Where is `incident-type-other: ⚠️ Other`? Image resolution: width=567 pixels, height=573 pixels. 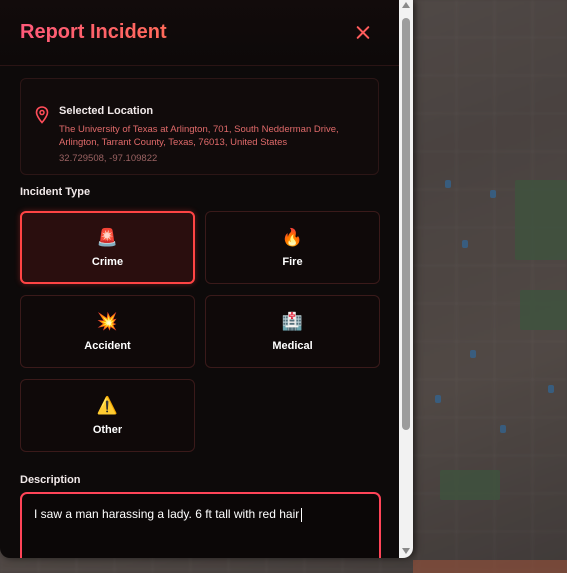
incident-type-other: ⚠️ Other is located at coordinates (107, 415).